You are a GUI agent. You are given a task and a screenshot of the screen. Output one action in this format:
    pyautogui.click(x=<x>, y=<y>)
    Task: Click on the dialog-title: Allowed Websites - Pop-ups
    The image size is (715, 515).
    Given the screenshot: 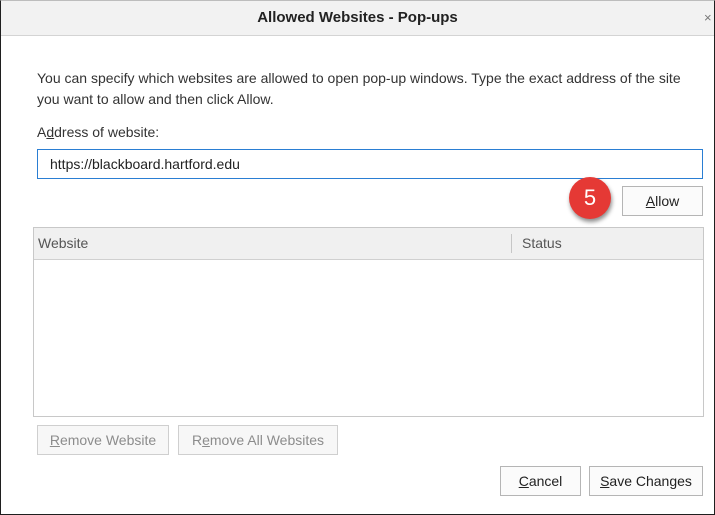 What is the action you would take?
    pyautogui.click(x=357, y=17)
    